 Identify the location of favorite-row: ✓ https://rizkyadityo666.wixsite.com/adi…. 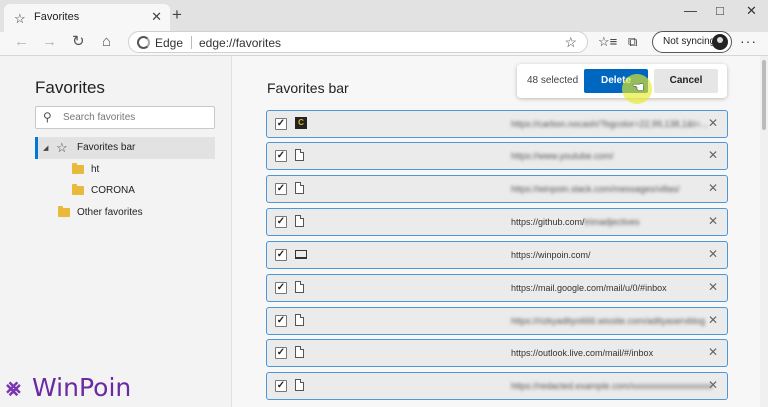
(497, 321).